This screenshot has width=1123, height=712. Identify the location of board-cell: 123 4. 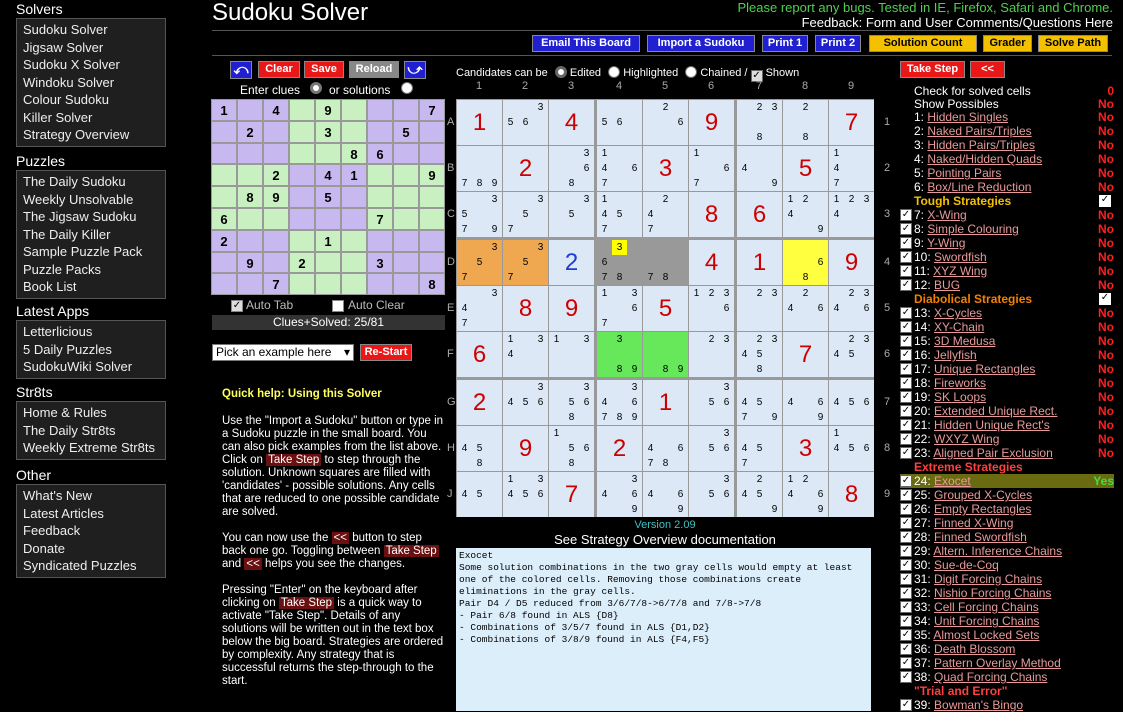
(851, 214).